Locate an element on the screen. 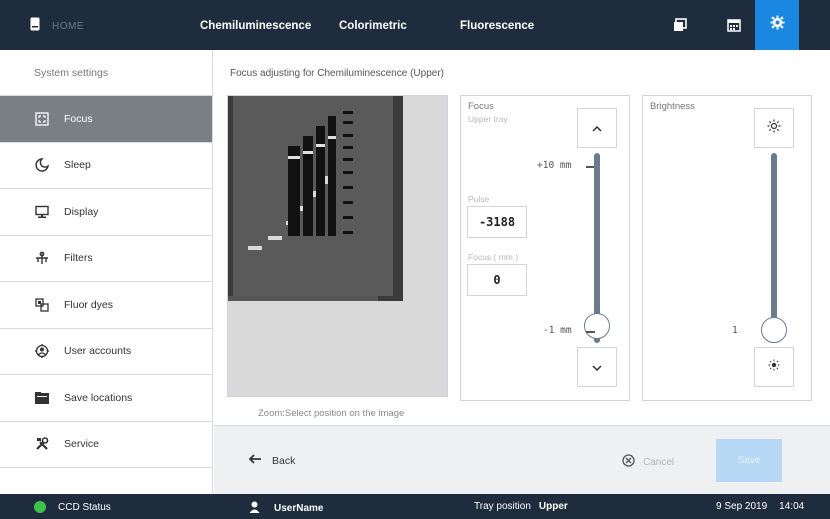 The height and width of the screenshot is (519, 830). focus-mm-value: 0 is located at coordinates (497, 280).